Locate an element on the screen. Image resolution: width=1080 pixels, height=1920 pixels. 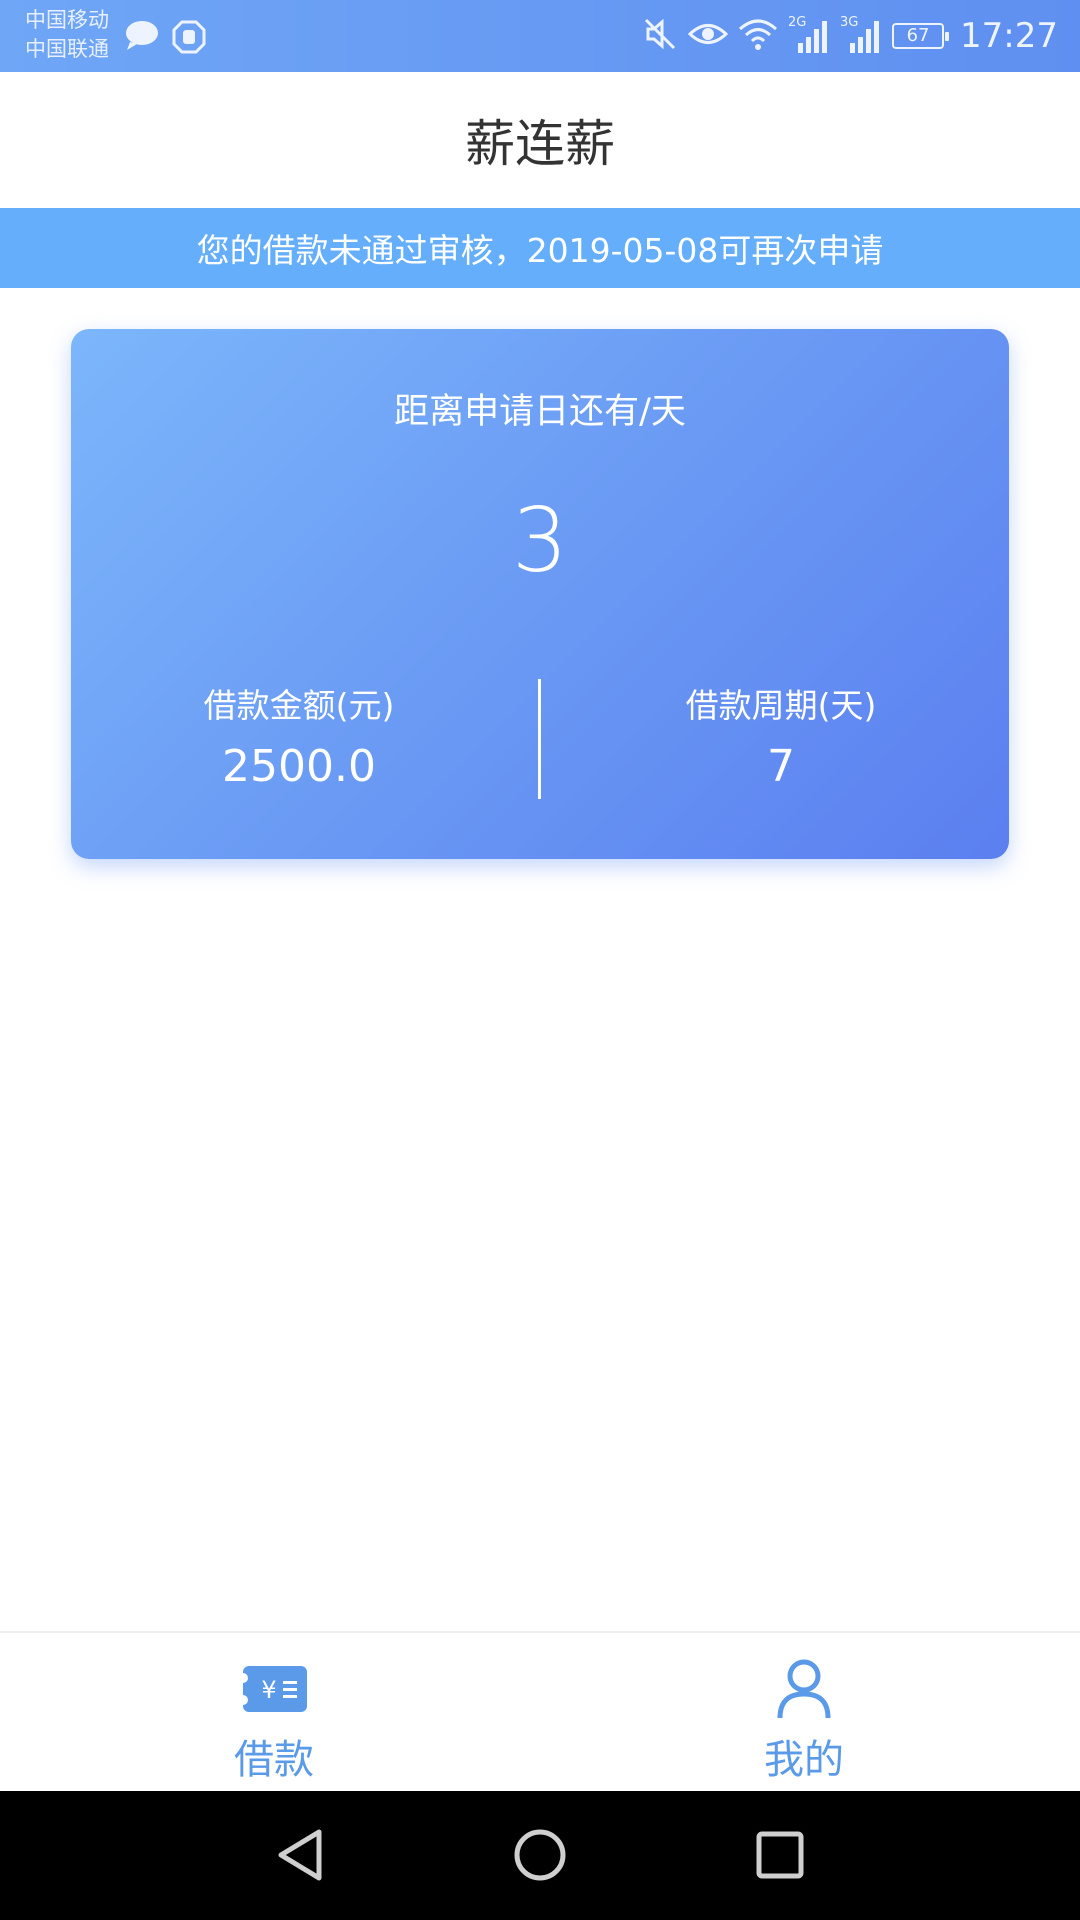
recents-button is located at coordinates (780, 1855).